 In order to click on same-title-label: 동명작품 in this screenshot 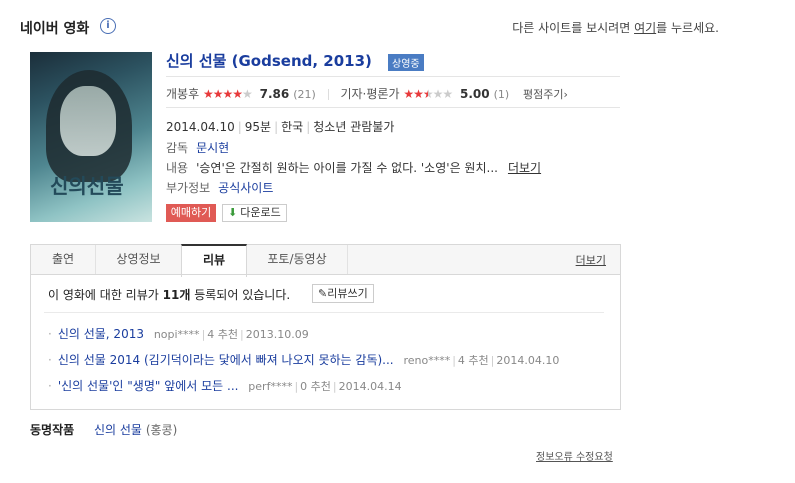, I will do `click(52, 430)`.